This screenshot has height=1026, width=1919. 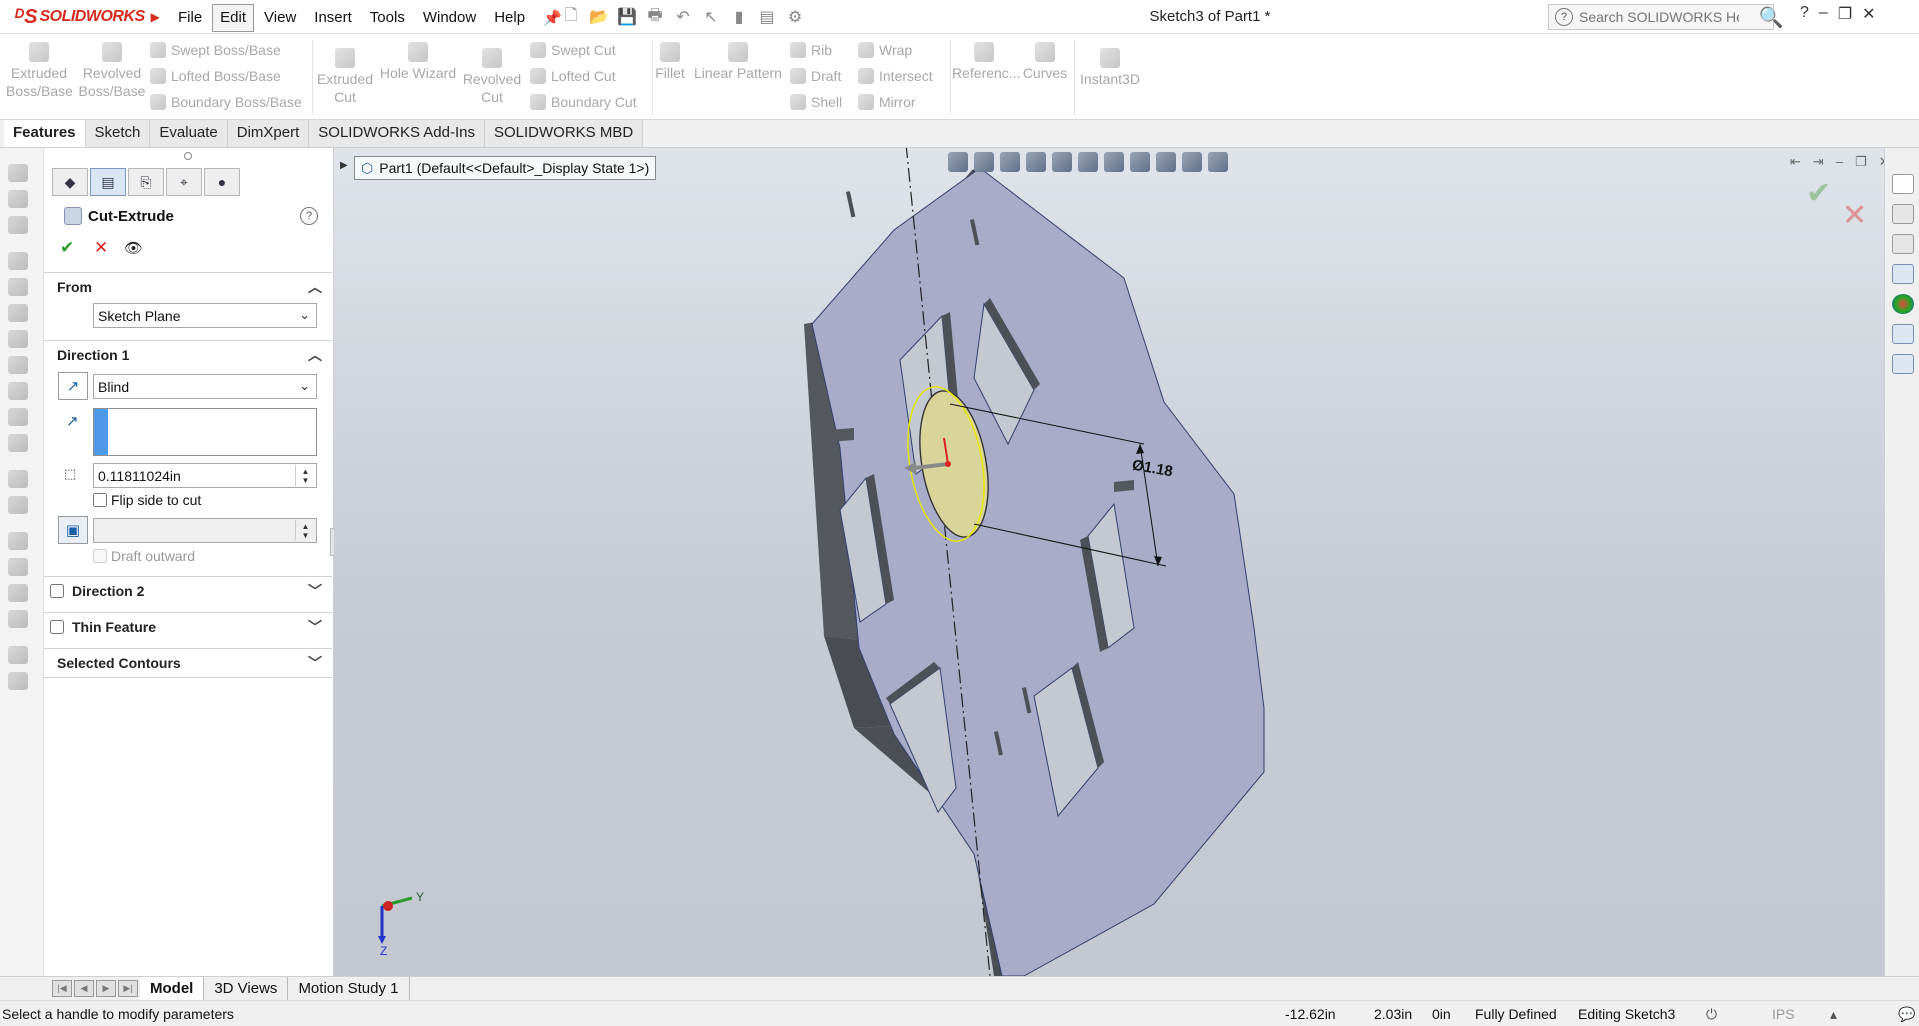 What do you see at coordinates (1192, 162) in the screenshot?
I see `apply-scene-icon` at bounding box center [1192, 162].